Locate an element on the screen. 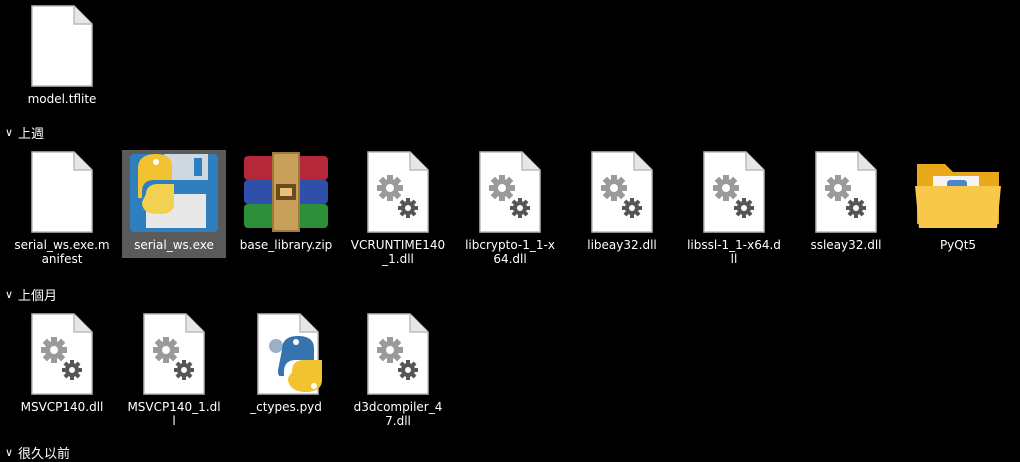 This screenshot has width=1020, height=462. python-file-icon is located at coordinates (286, 354).